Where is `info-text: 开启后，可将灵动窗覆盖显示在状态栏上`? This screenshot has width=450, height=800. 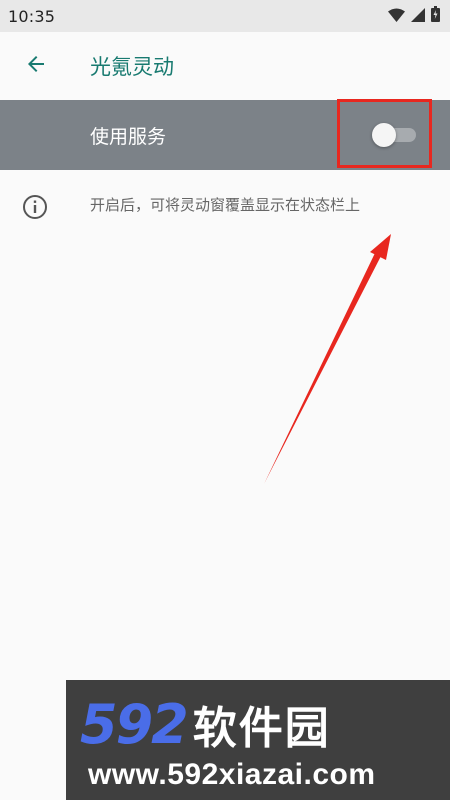
info-text: 开启后，可将灵动窗覆盖显示在状态栏上 is located at coordinates (225, 205).